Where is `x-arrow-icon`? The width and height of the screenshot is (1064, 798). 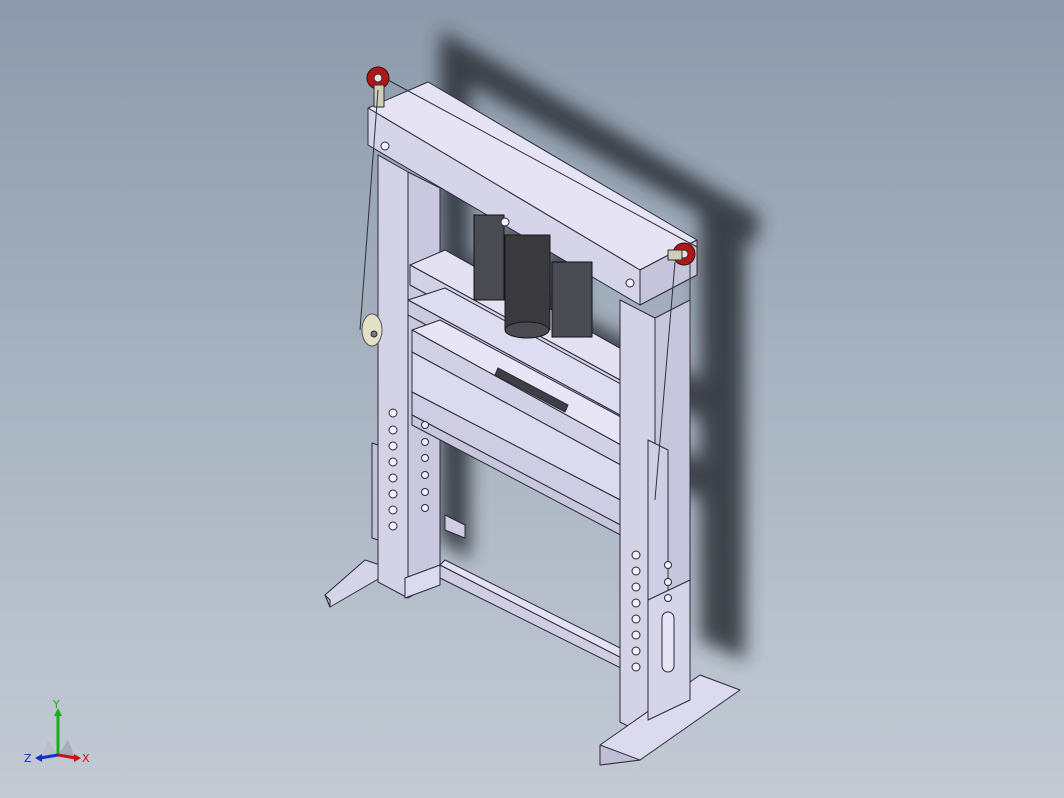 x-arrow-icon is located at coordinates (77, 758).